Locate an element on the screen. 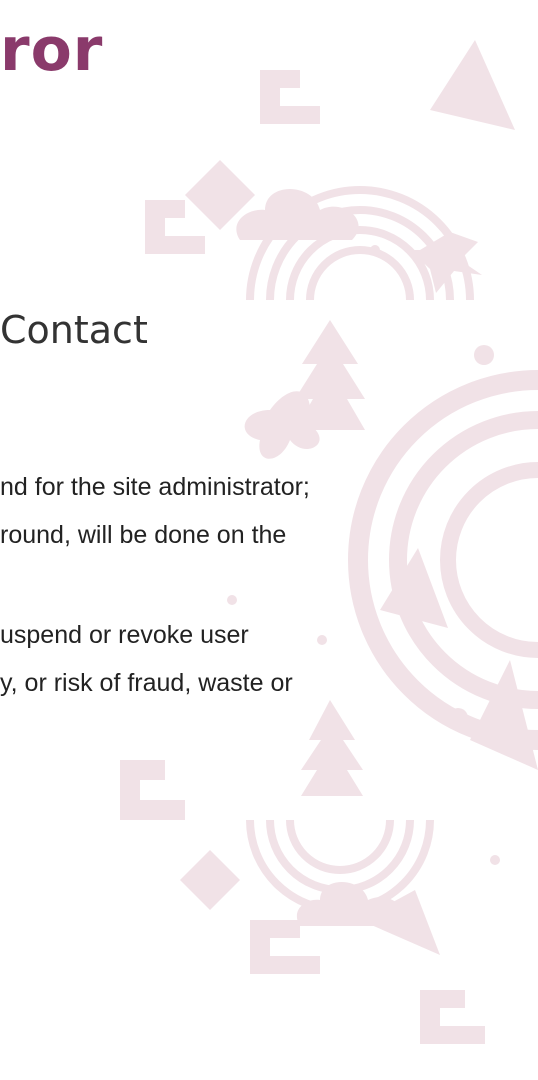 This screenshot has height=1080, width=538. body-line-1: nd for the site administrator; is located at coordinates (155, 487).